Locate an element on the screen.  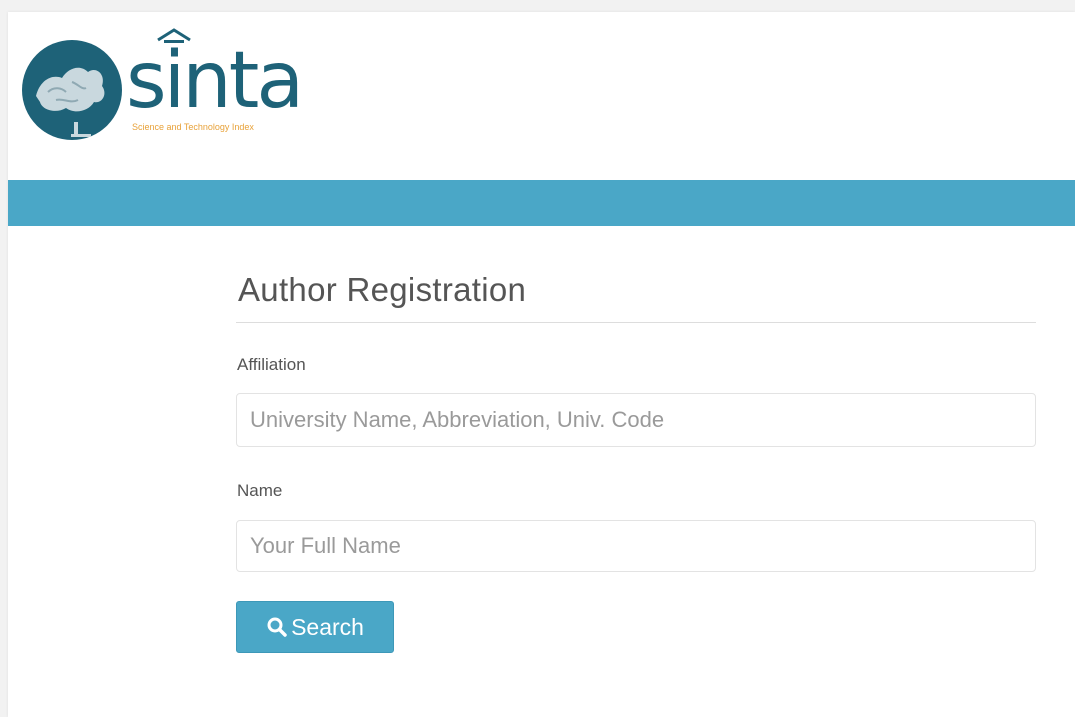
name-input is located at coordinates (636, 546).